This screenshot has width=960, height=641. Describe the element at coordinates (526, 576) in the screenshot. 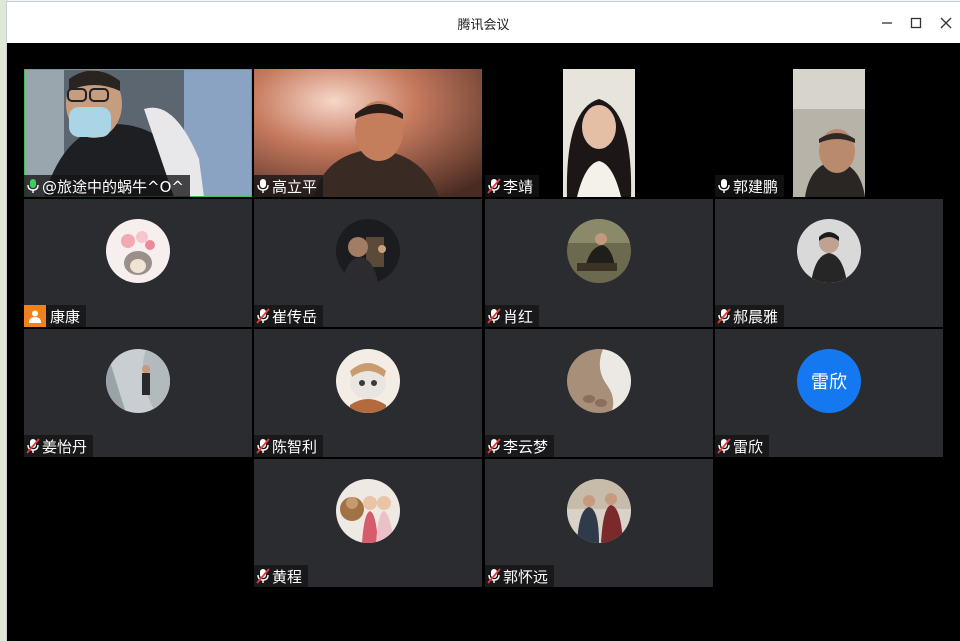

I see `participant-name: 郭怀远` at that location.